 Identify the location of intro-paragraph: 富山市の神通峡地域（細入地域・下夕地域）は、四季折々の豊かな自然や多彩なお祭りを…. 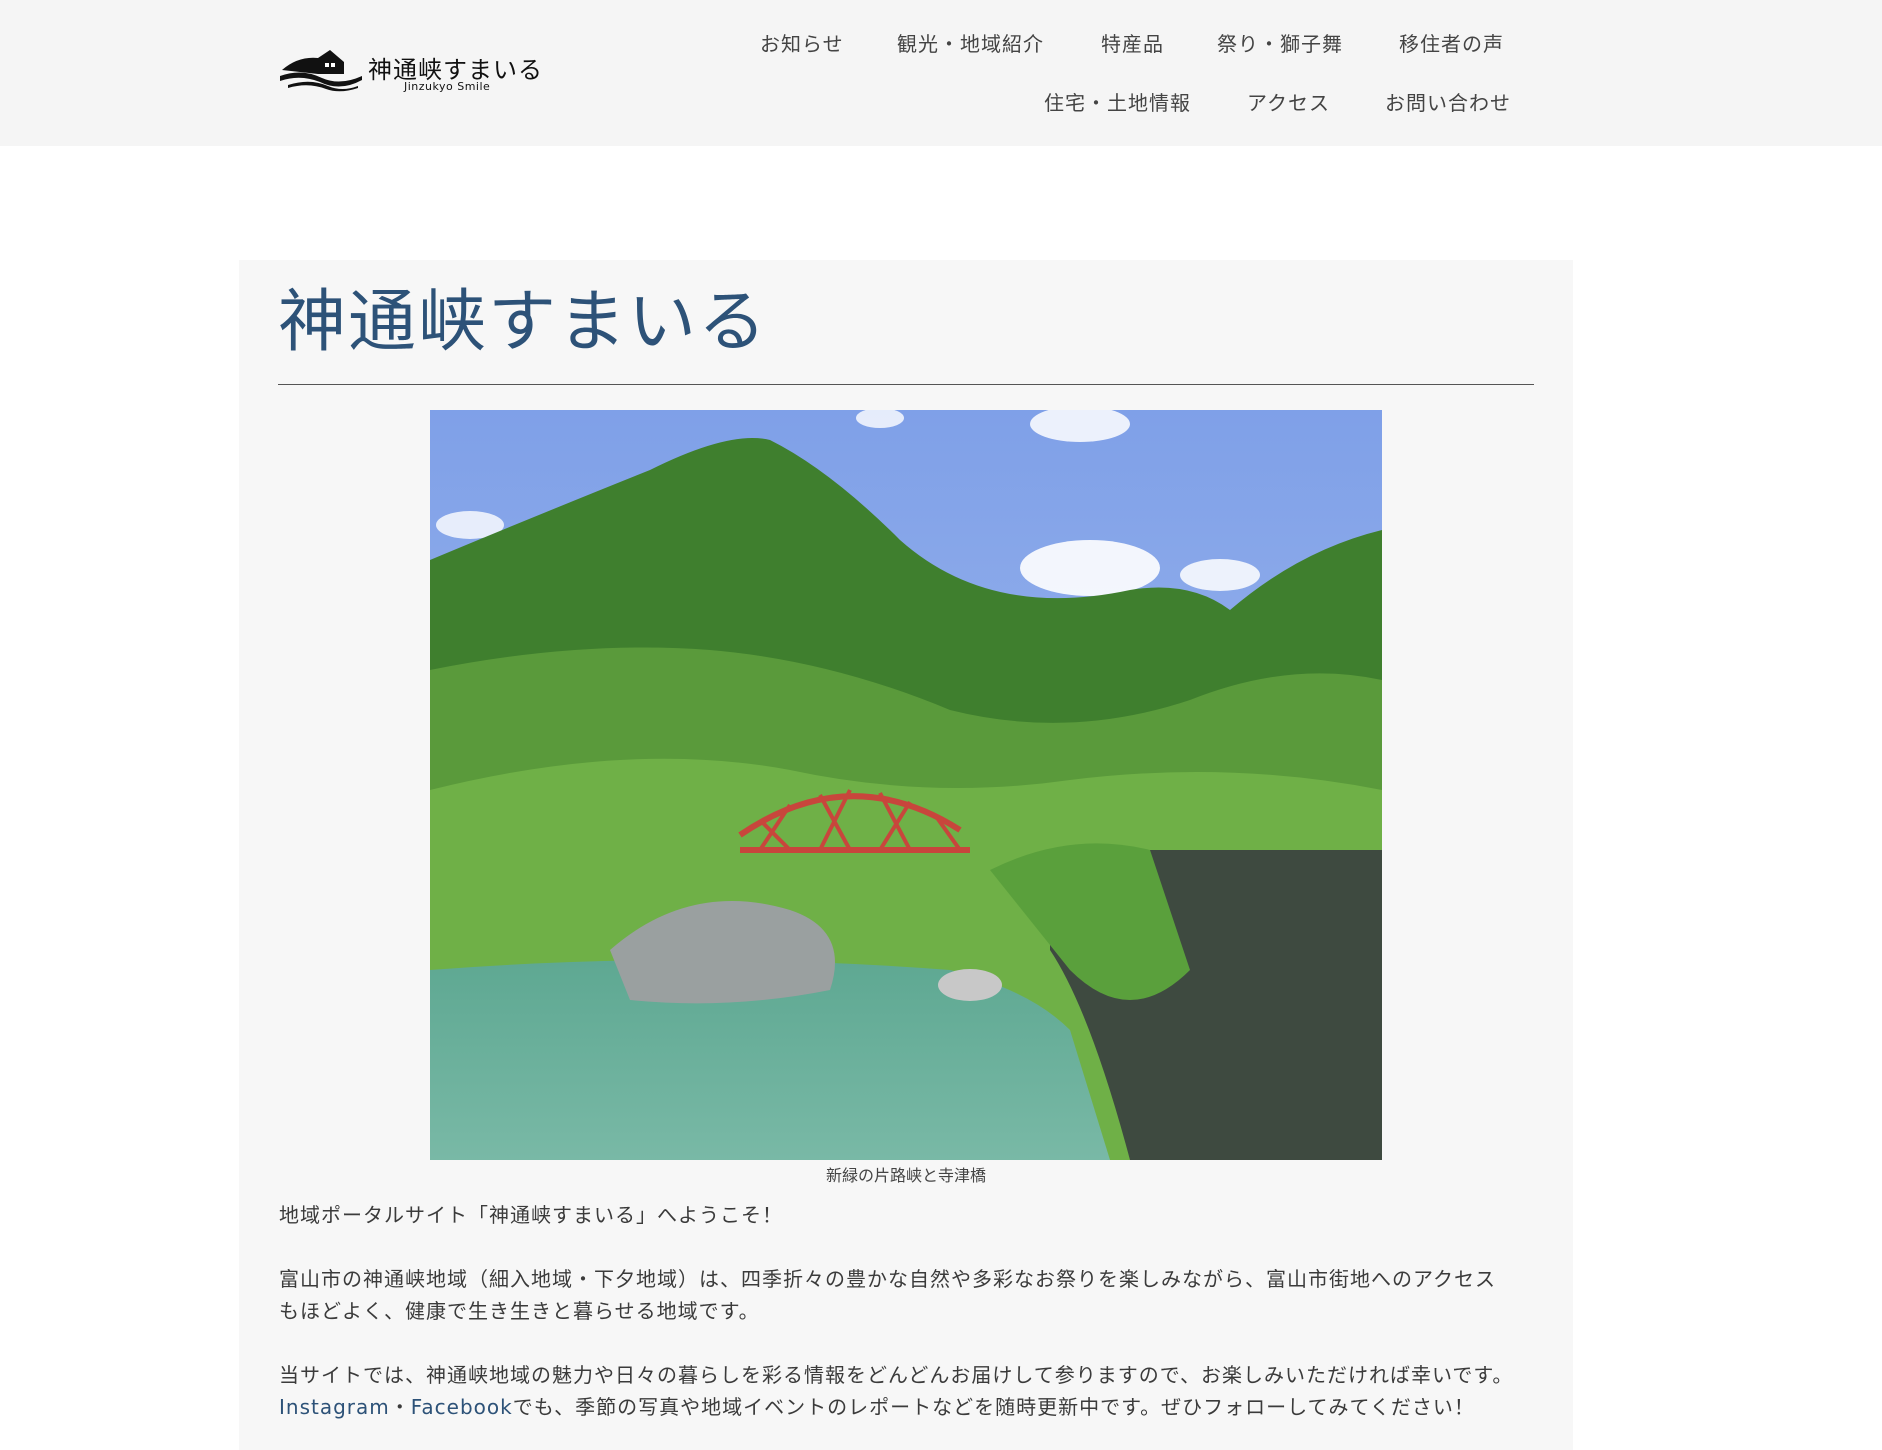
(909, 1295).